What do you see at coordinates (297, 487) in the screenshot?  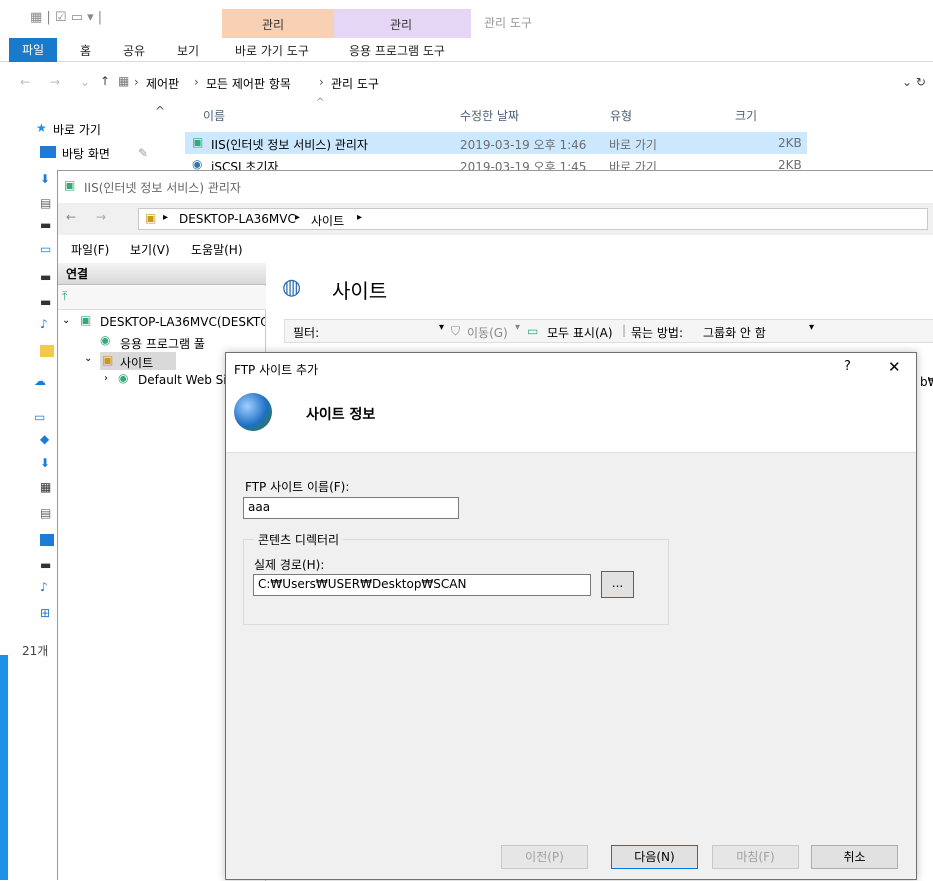 I see `site-name-label: FTP 사이트 이름(F):` at bounding box center [297, 487].